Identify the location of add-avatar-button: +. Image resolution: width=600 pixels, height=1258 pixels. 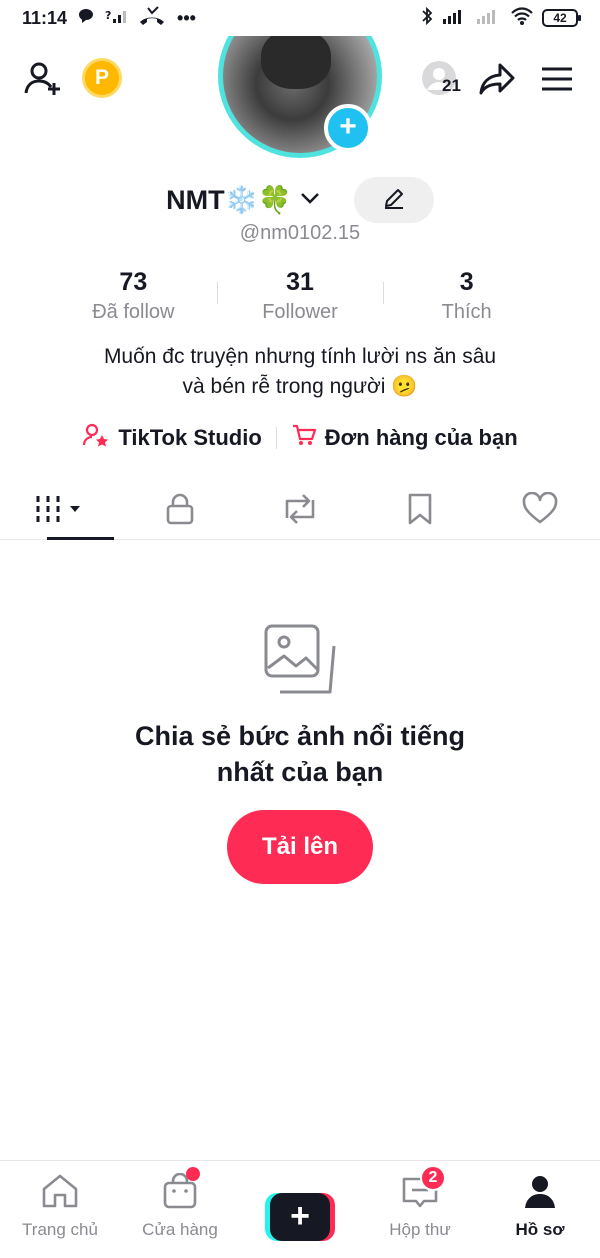
(348, 128).